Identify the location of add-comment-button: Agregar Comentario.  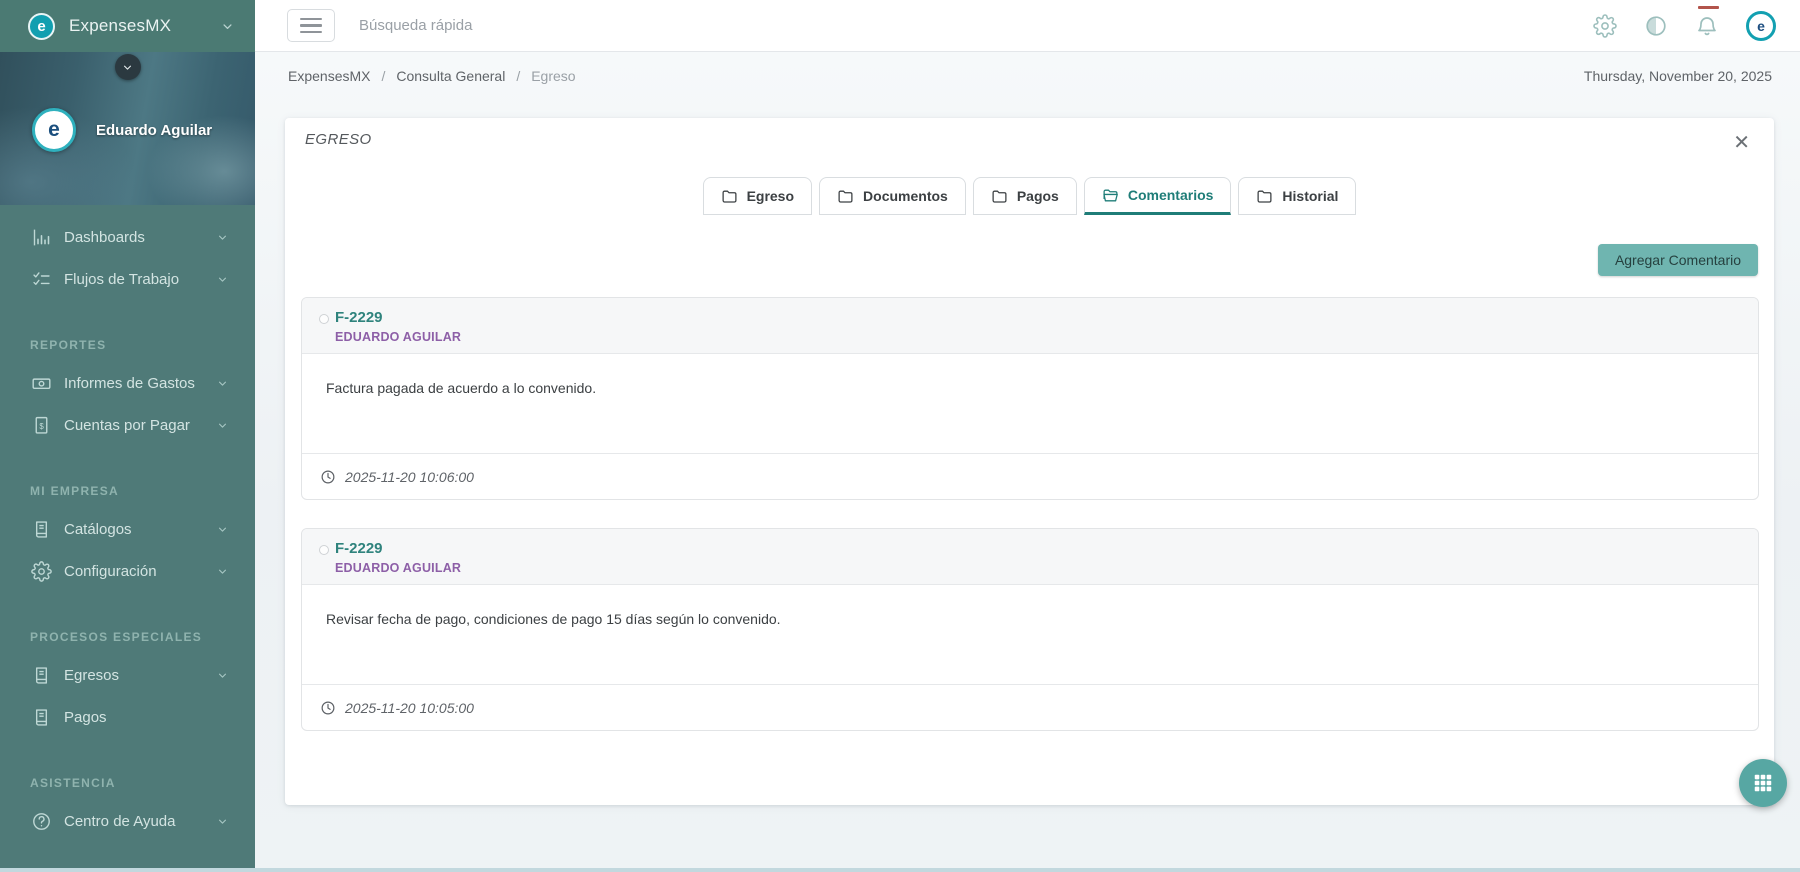
(1677, 260).